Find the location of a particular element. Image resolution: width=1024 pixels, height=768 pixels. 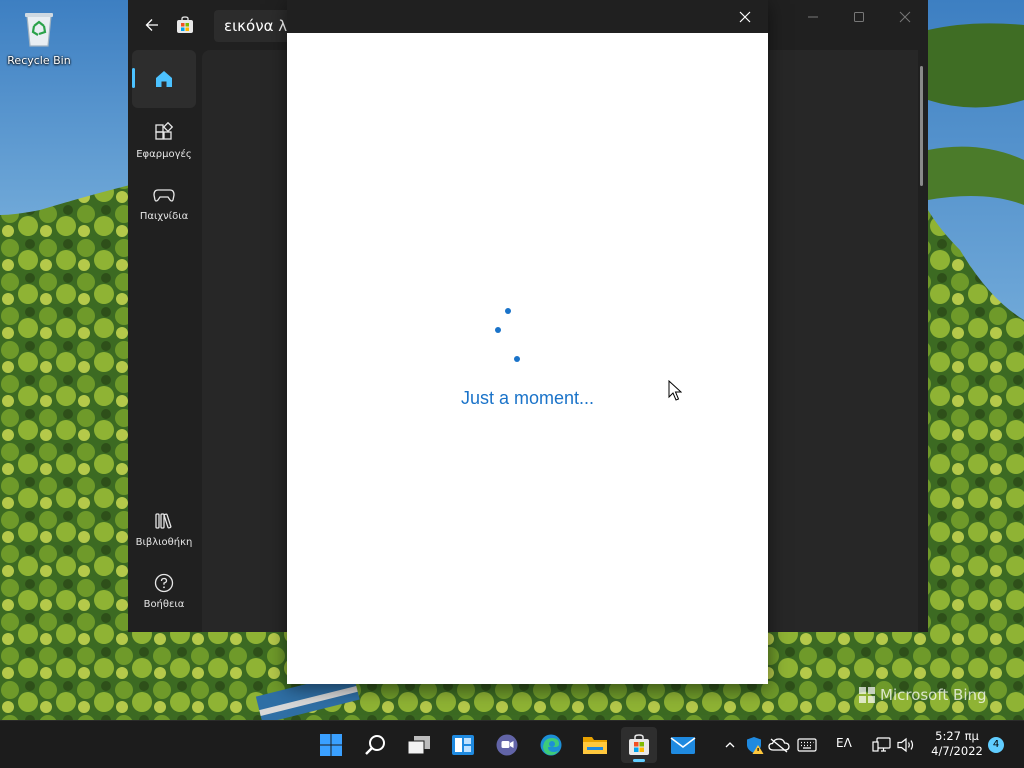

nav-home is located at coordinates (164, 79).